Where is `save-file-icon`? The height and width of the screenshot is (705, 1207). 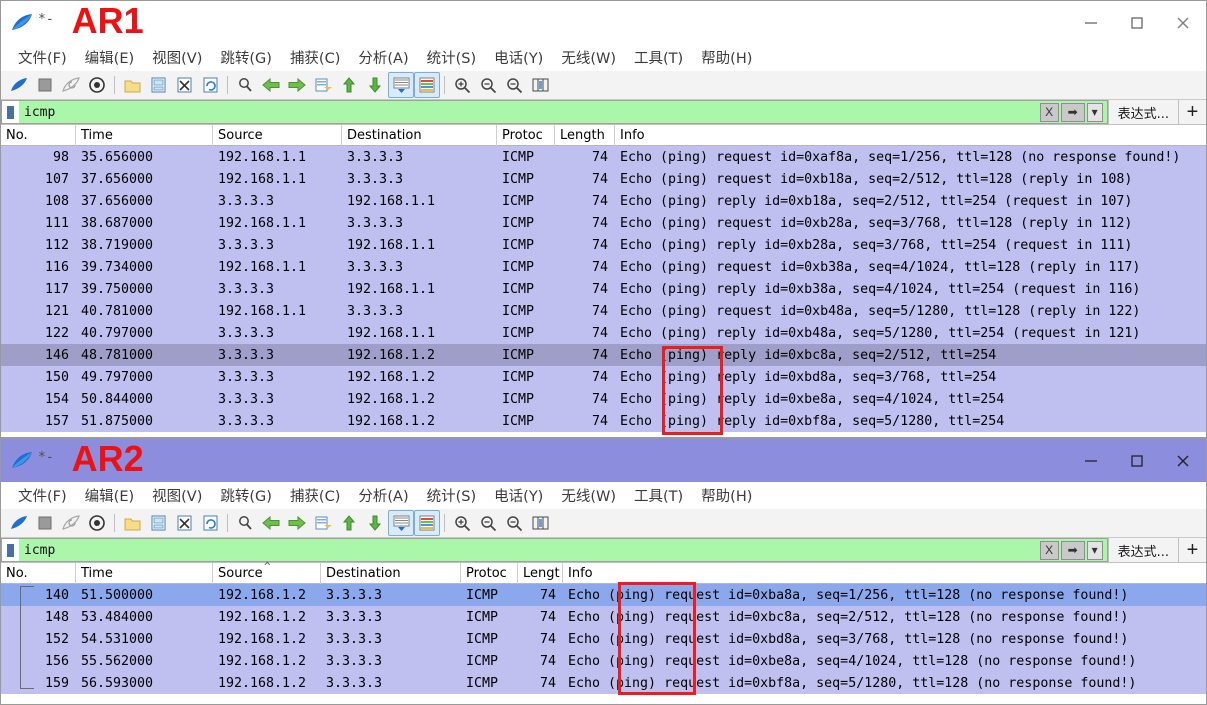 save-file-icon is located at coordinates (158, 85).